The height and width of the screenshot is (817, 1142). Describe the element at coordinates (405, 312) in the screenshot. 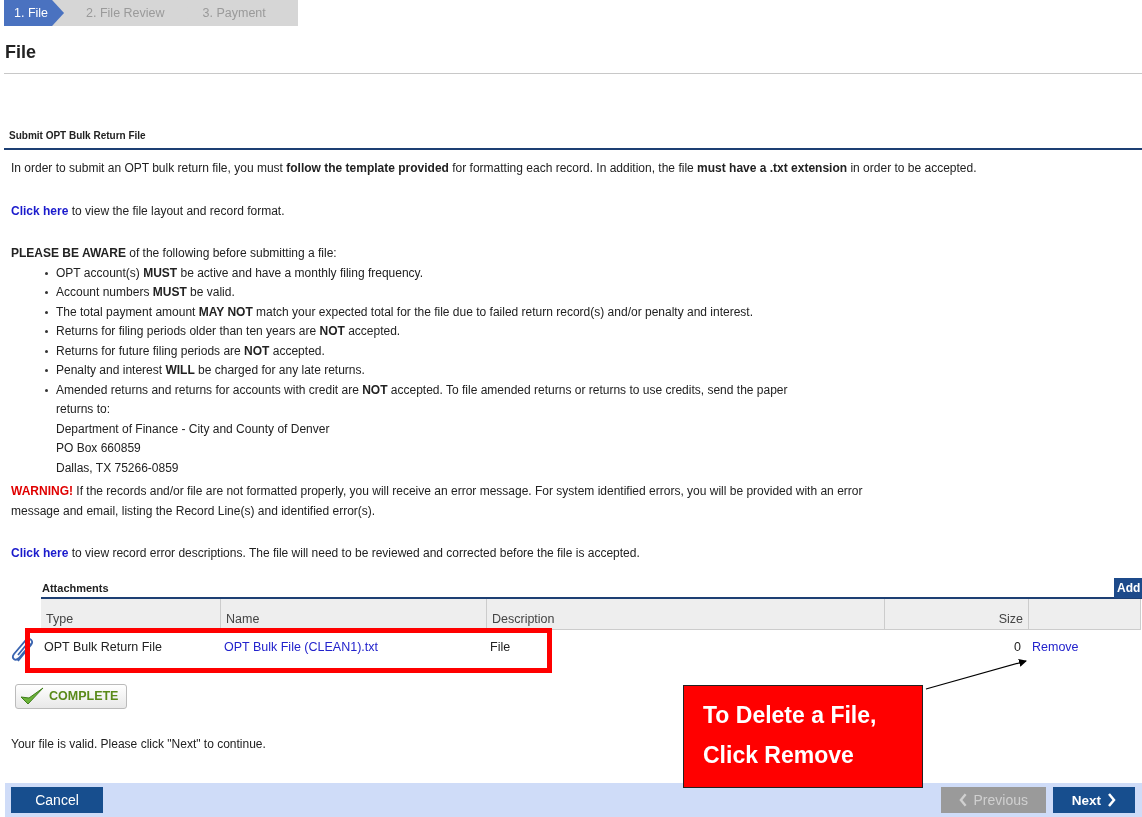

I see `list-item-text: The total payment amount MAY NOT match your expected total for the file due to failed return record(s) and/or penalty and interest.` at that location.